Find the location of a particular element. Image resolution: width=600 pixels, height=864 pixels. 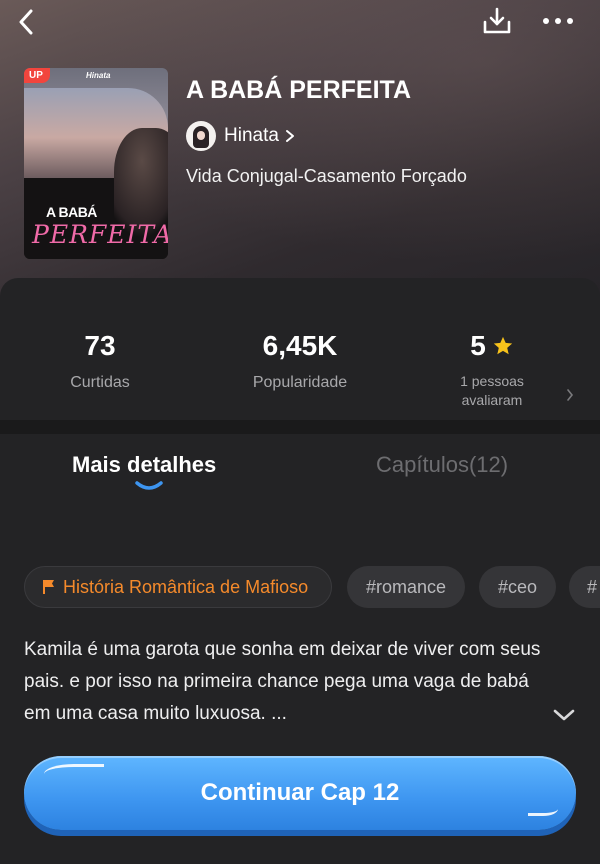

stat-likes: 73 Curtidas is located at coordinates (100, 361).